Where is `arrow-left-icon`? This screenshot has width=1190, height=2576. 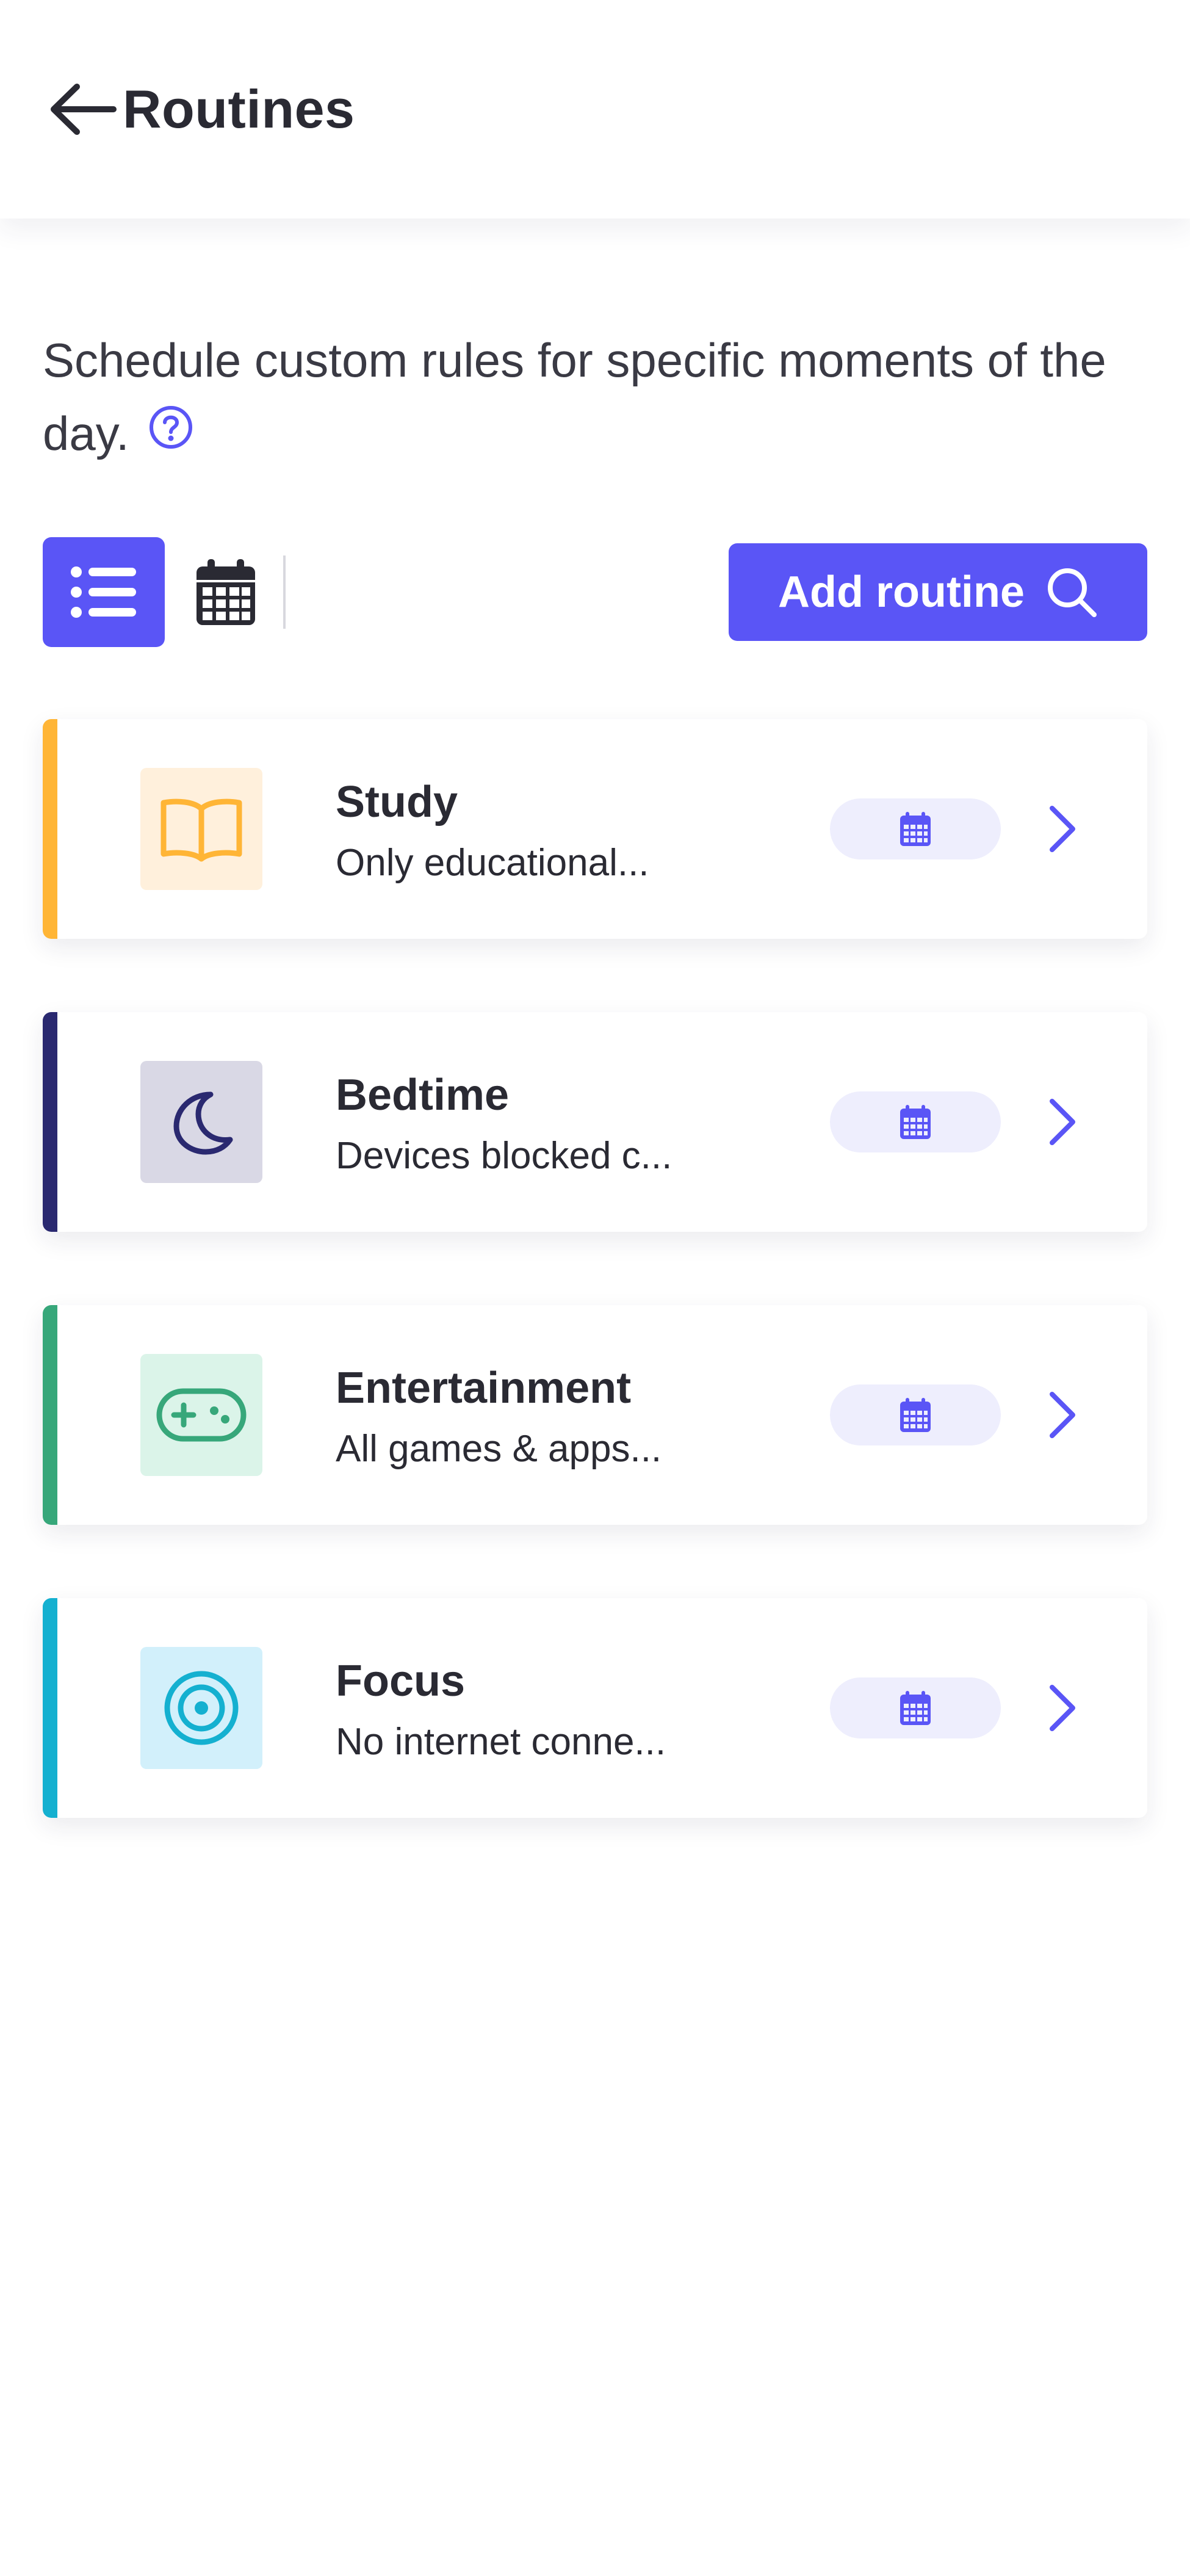
arrow-left-icon is located at coordinates (84, 109).